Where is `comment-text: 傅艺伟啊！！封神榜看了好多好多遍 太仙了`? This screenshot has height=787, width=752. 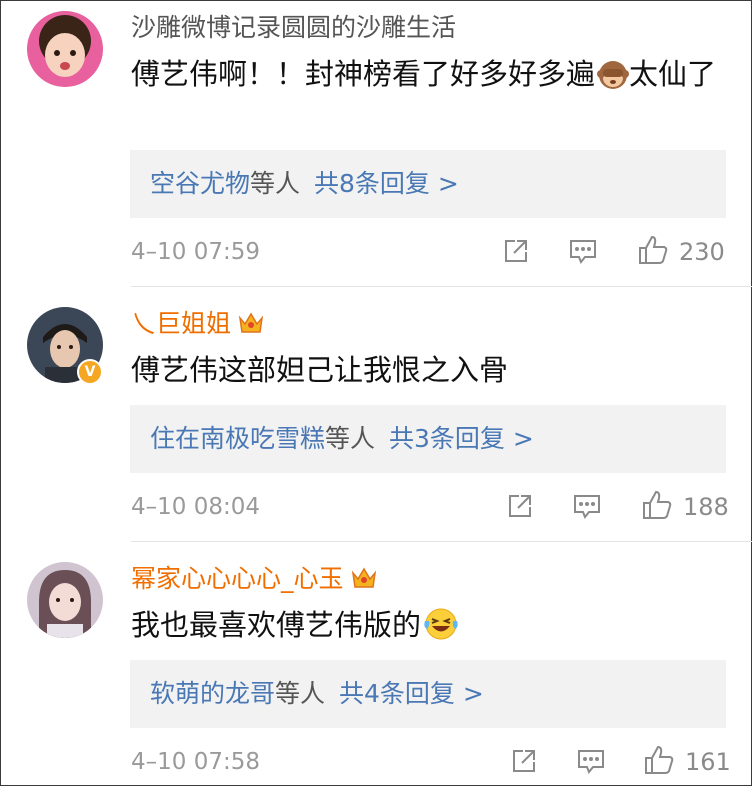 comment-text: 傅艺伟啊！！封神榜看了好多好多遍 太仙了 is located at coordinates (431, 77).